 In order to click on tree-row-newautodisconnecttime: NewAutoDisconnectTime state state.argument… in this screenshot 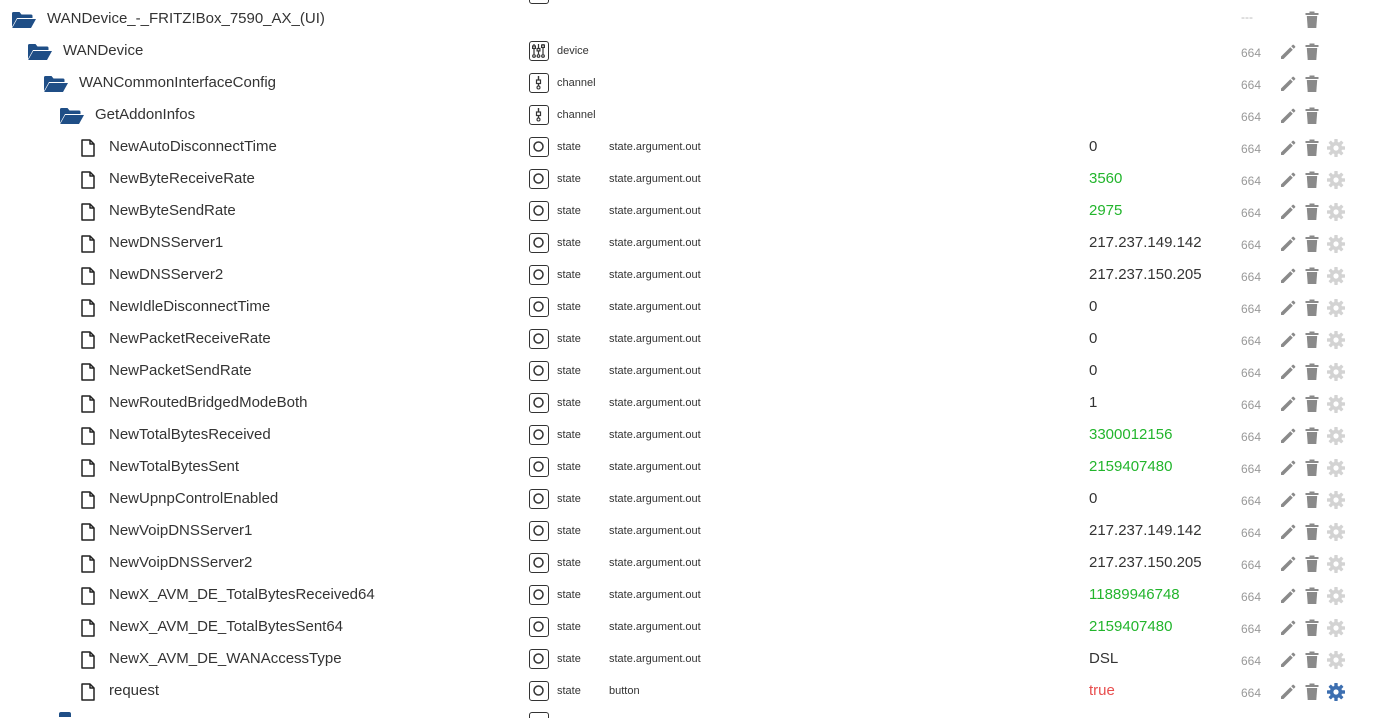, I will do `click(688, 148)`.